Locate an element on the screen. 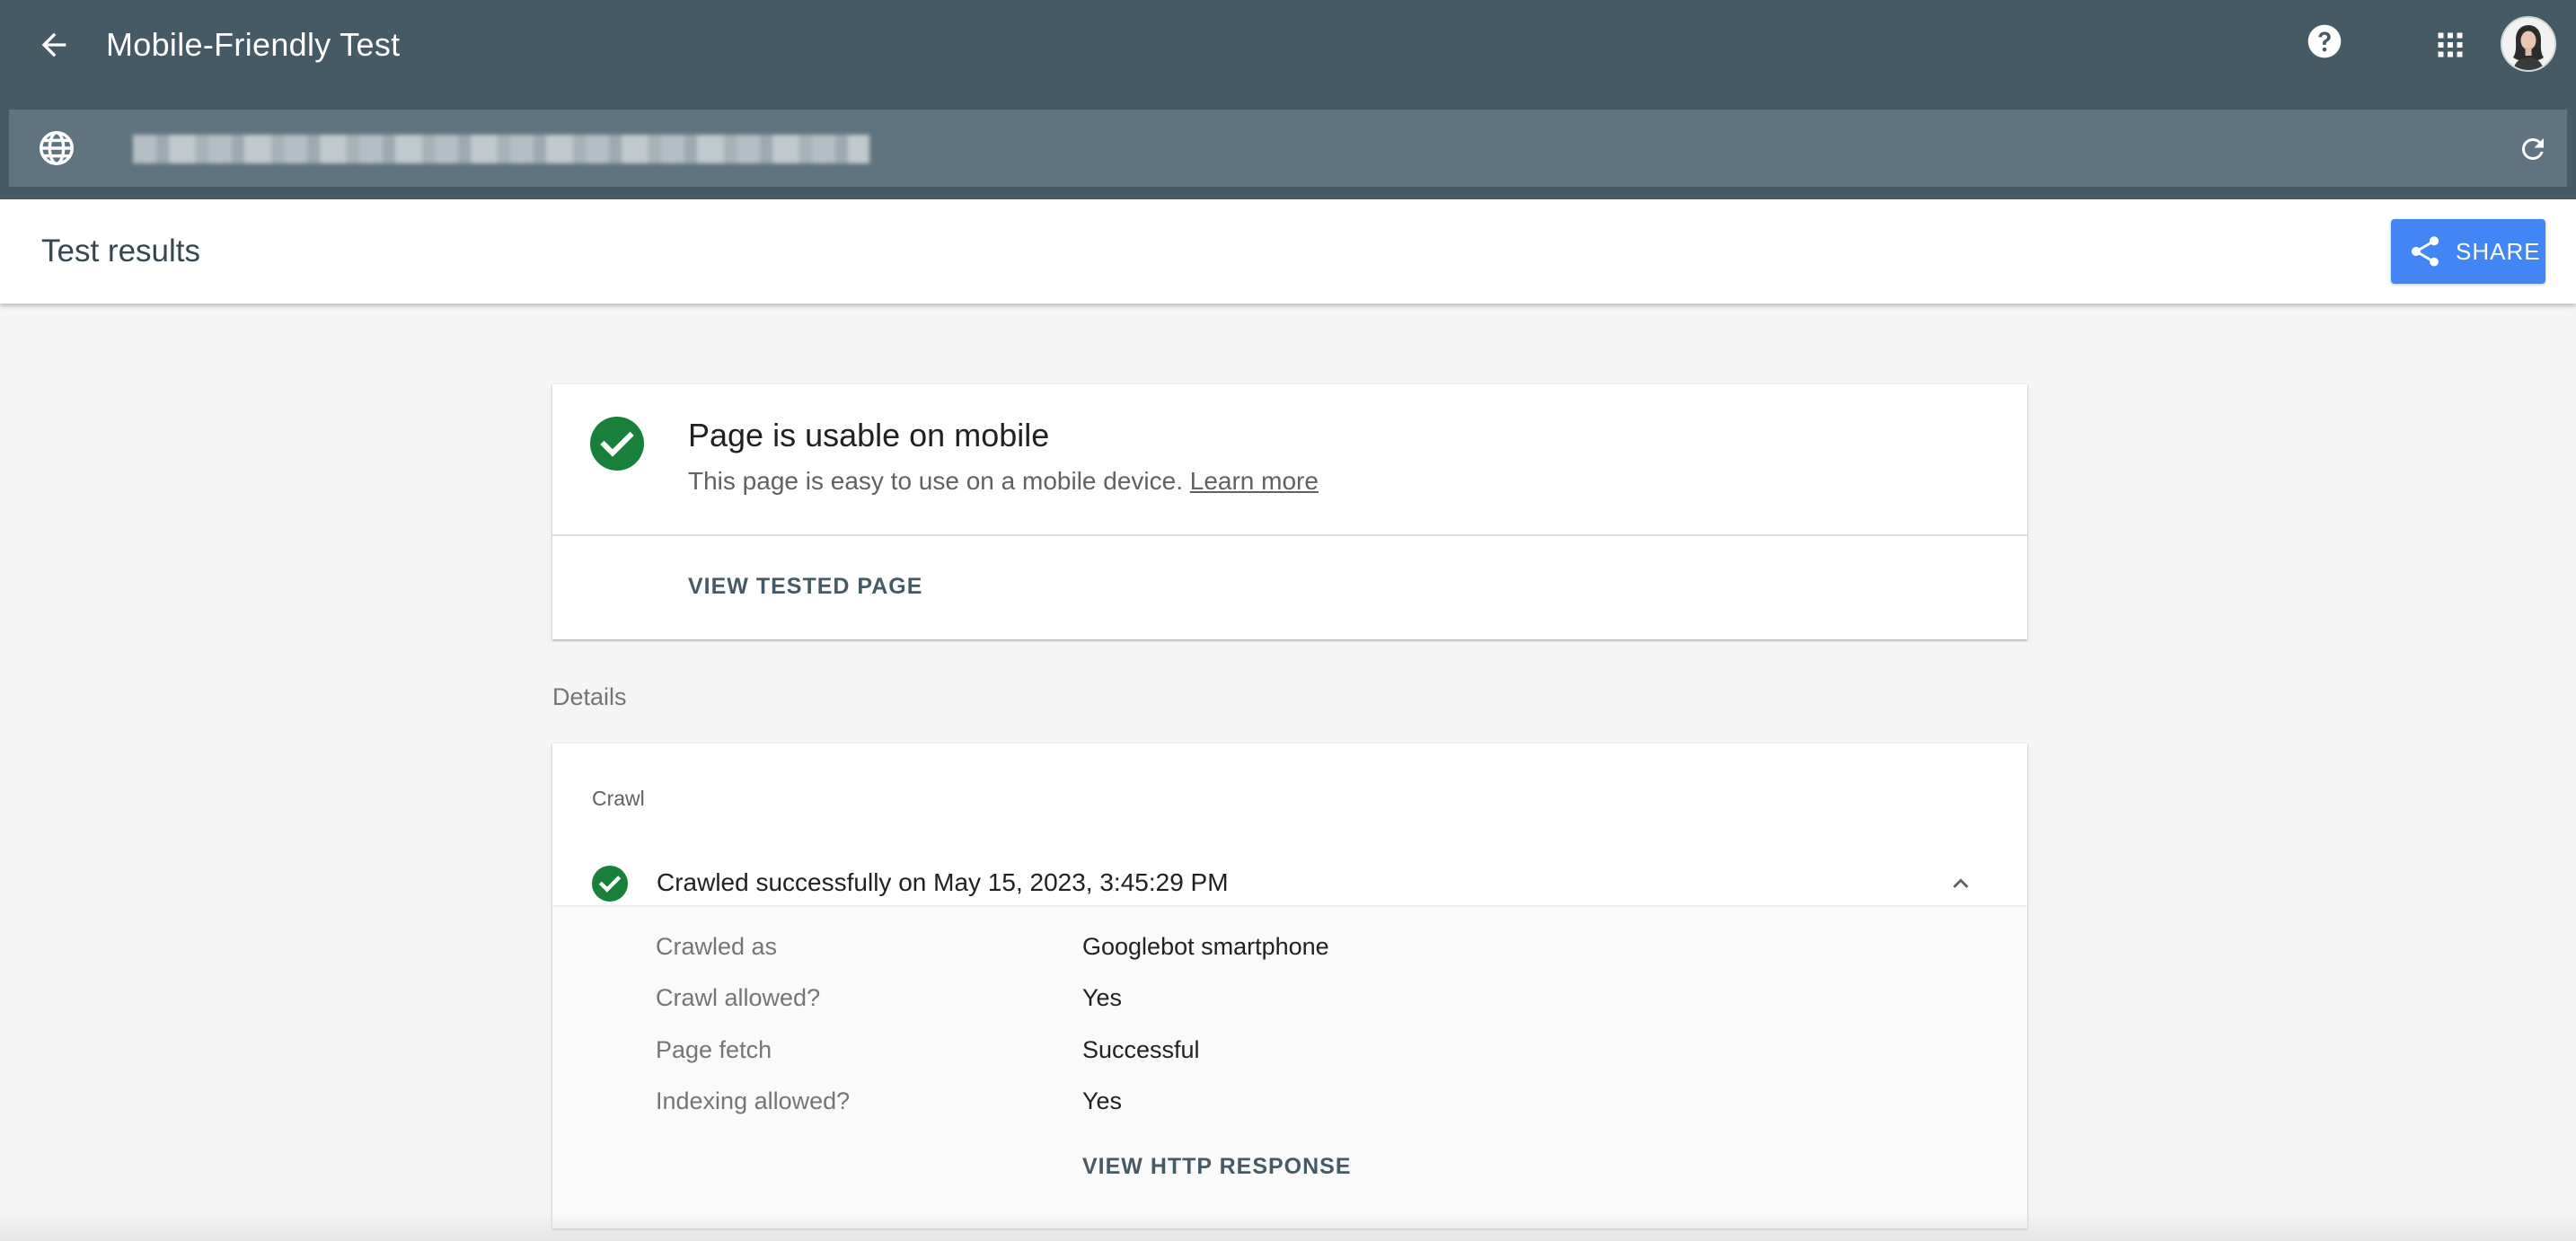 Image resolution: width=2576 pixels, height=1241 pixels. card-divider is located at coordinates (1289, 535).